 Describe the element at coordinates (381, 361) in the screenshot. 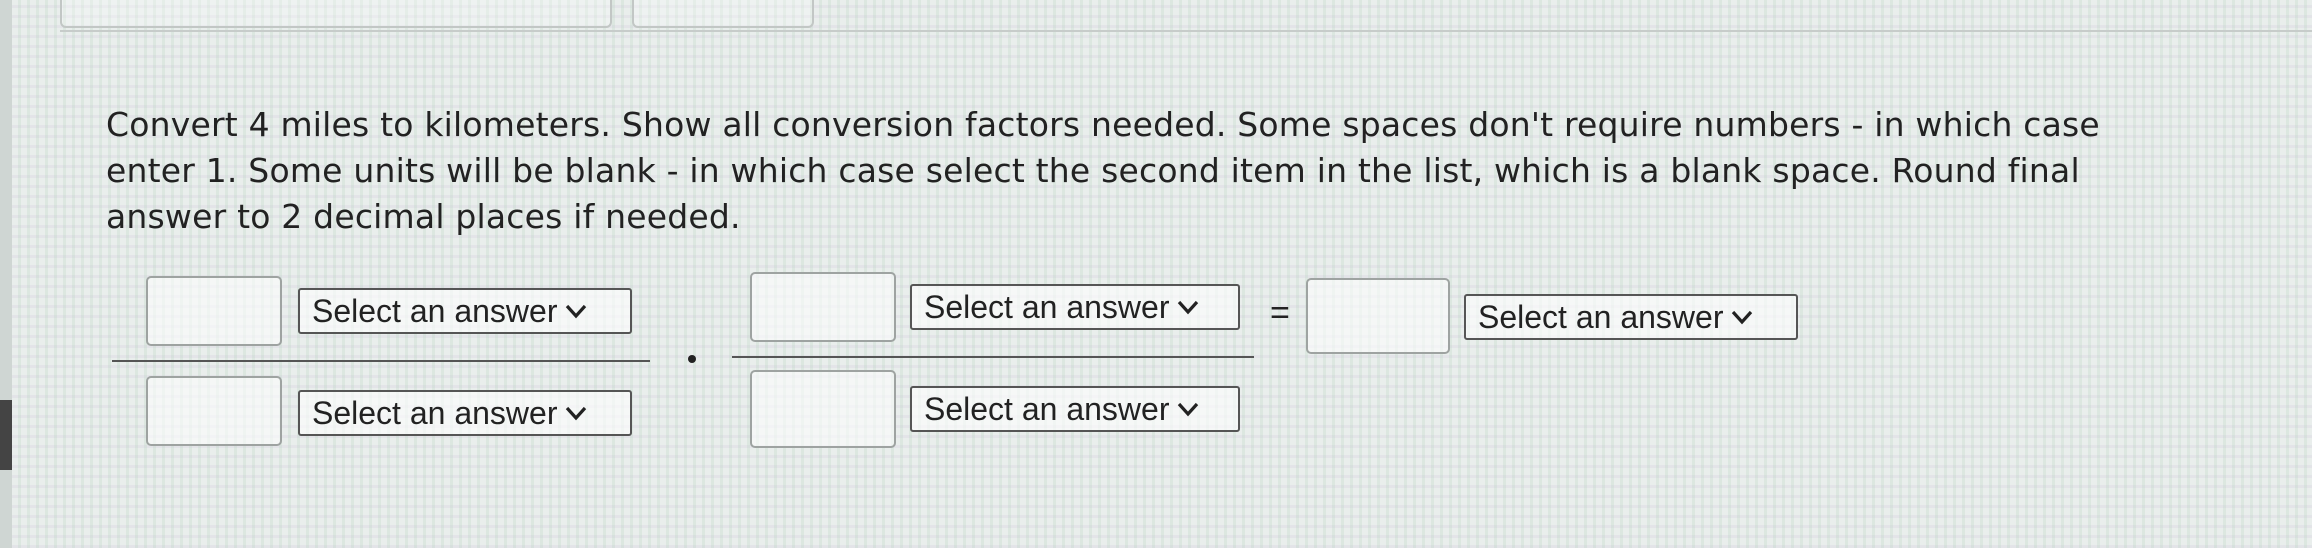

I see `fraction1-bar` at that location.